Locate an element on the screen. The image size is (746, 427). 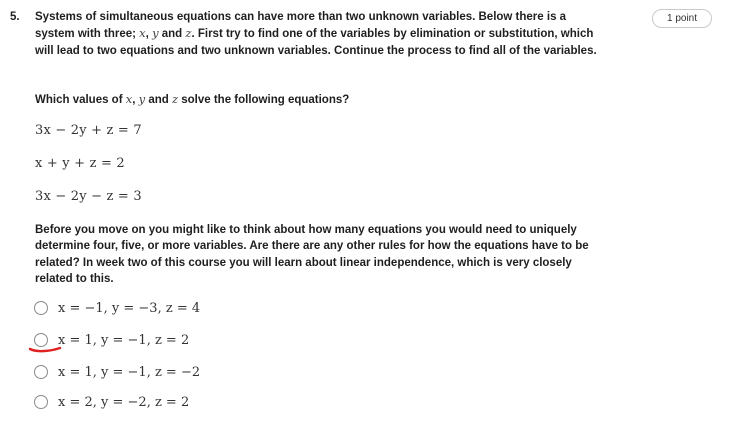
answer-option-1: x = −1, y = −3, z = 4 is located at coordinates (117, 308).